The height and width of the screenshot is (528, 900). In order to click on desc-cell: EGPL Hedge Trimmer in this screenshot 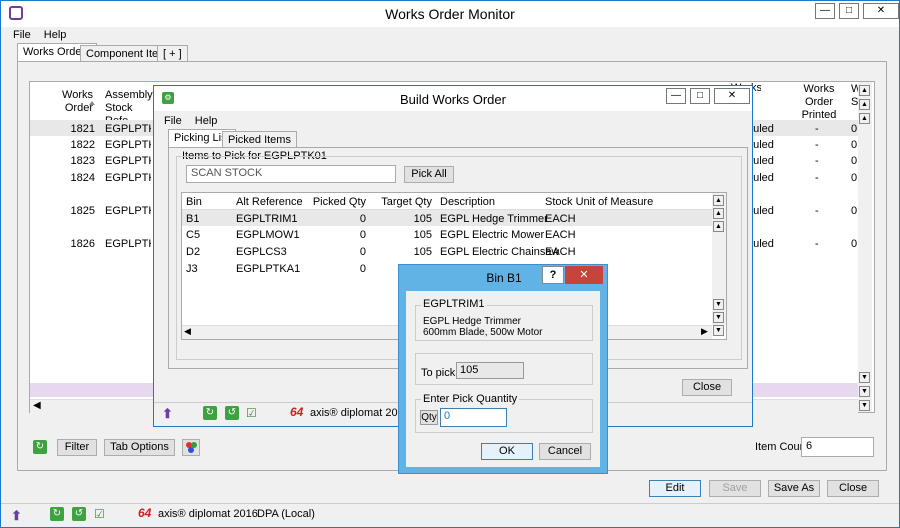, I will do `click(494, 219)`.